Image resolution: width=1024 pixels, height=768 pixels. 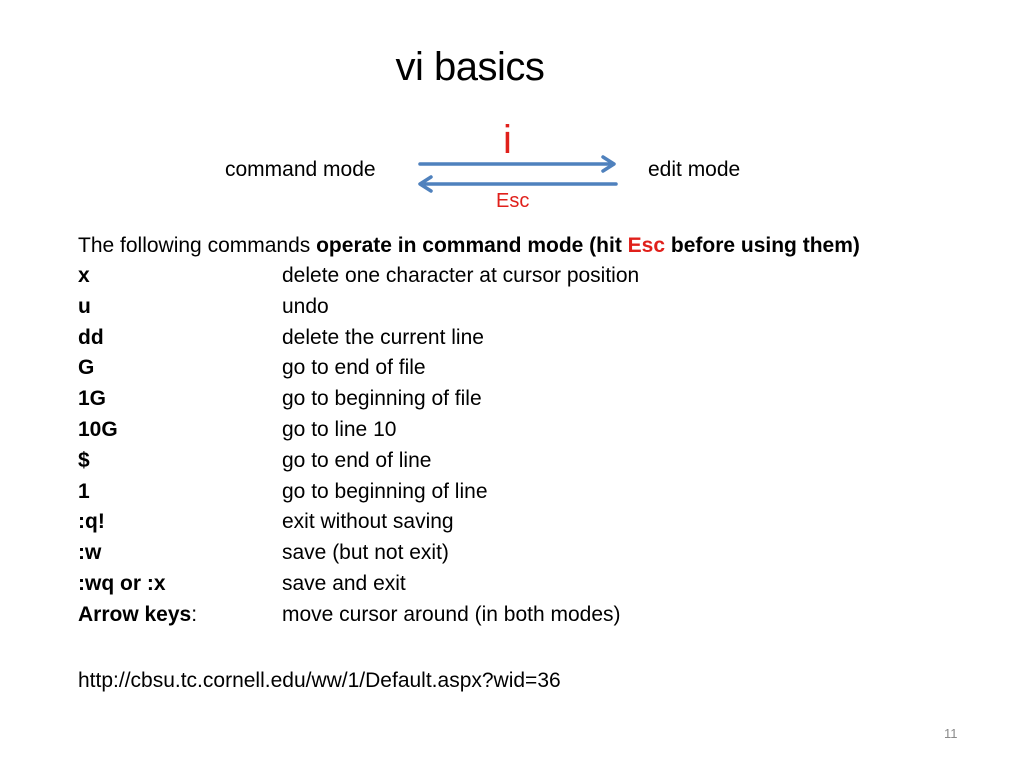 I want to click on command-mode-label: command mode, so click(x=300, y=169).